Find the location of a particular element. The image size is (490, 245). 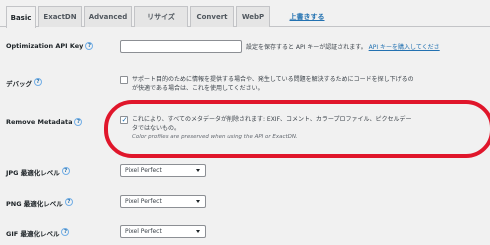

api-key-description: 設定を保存すると API キーが認証されます。 API キーを購入してくださ is located at coordinates (343, 47).